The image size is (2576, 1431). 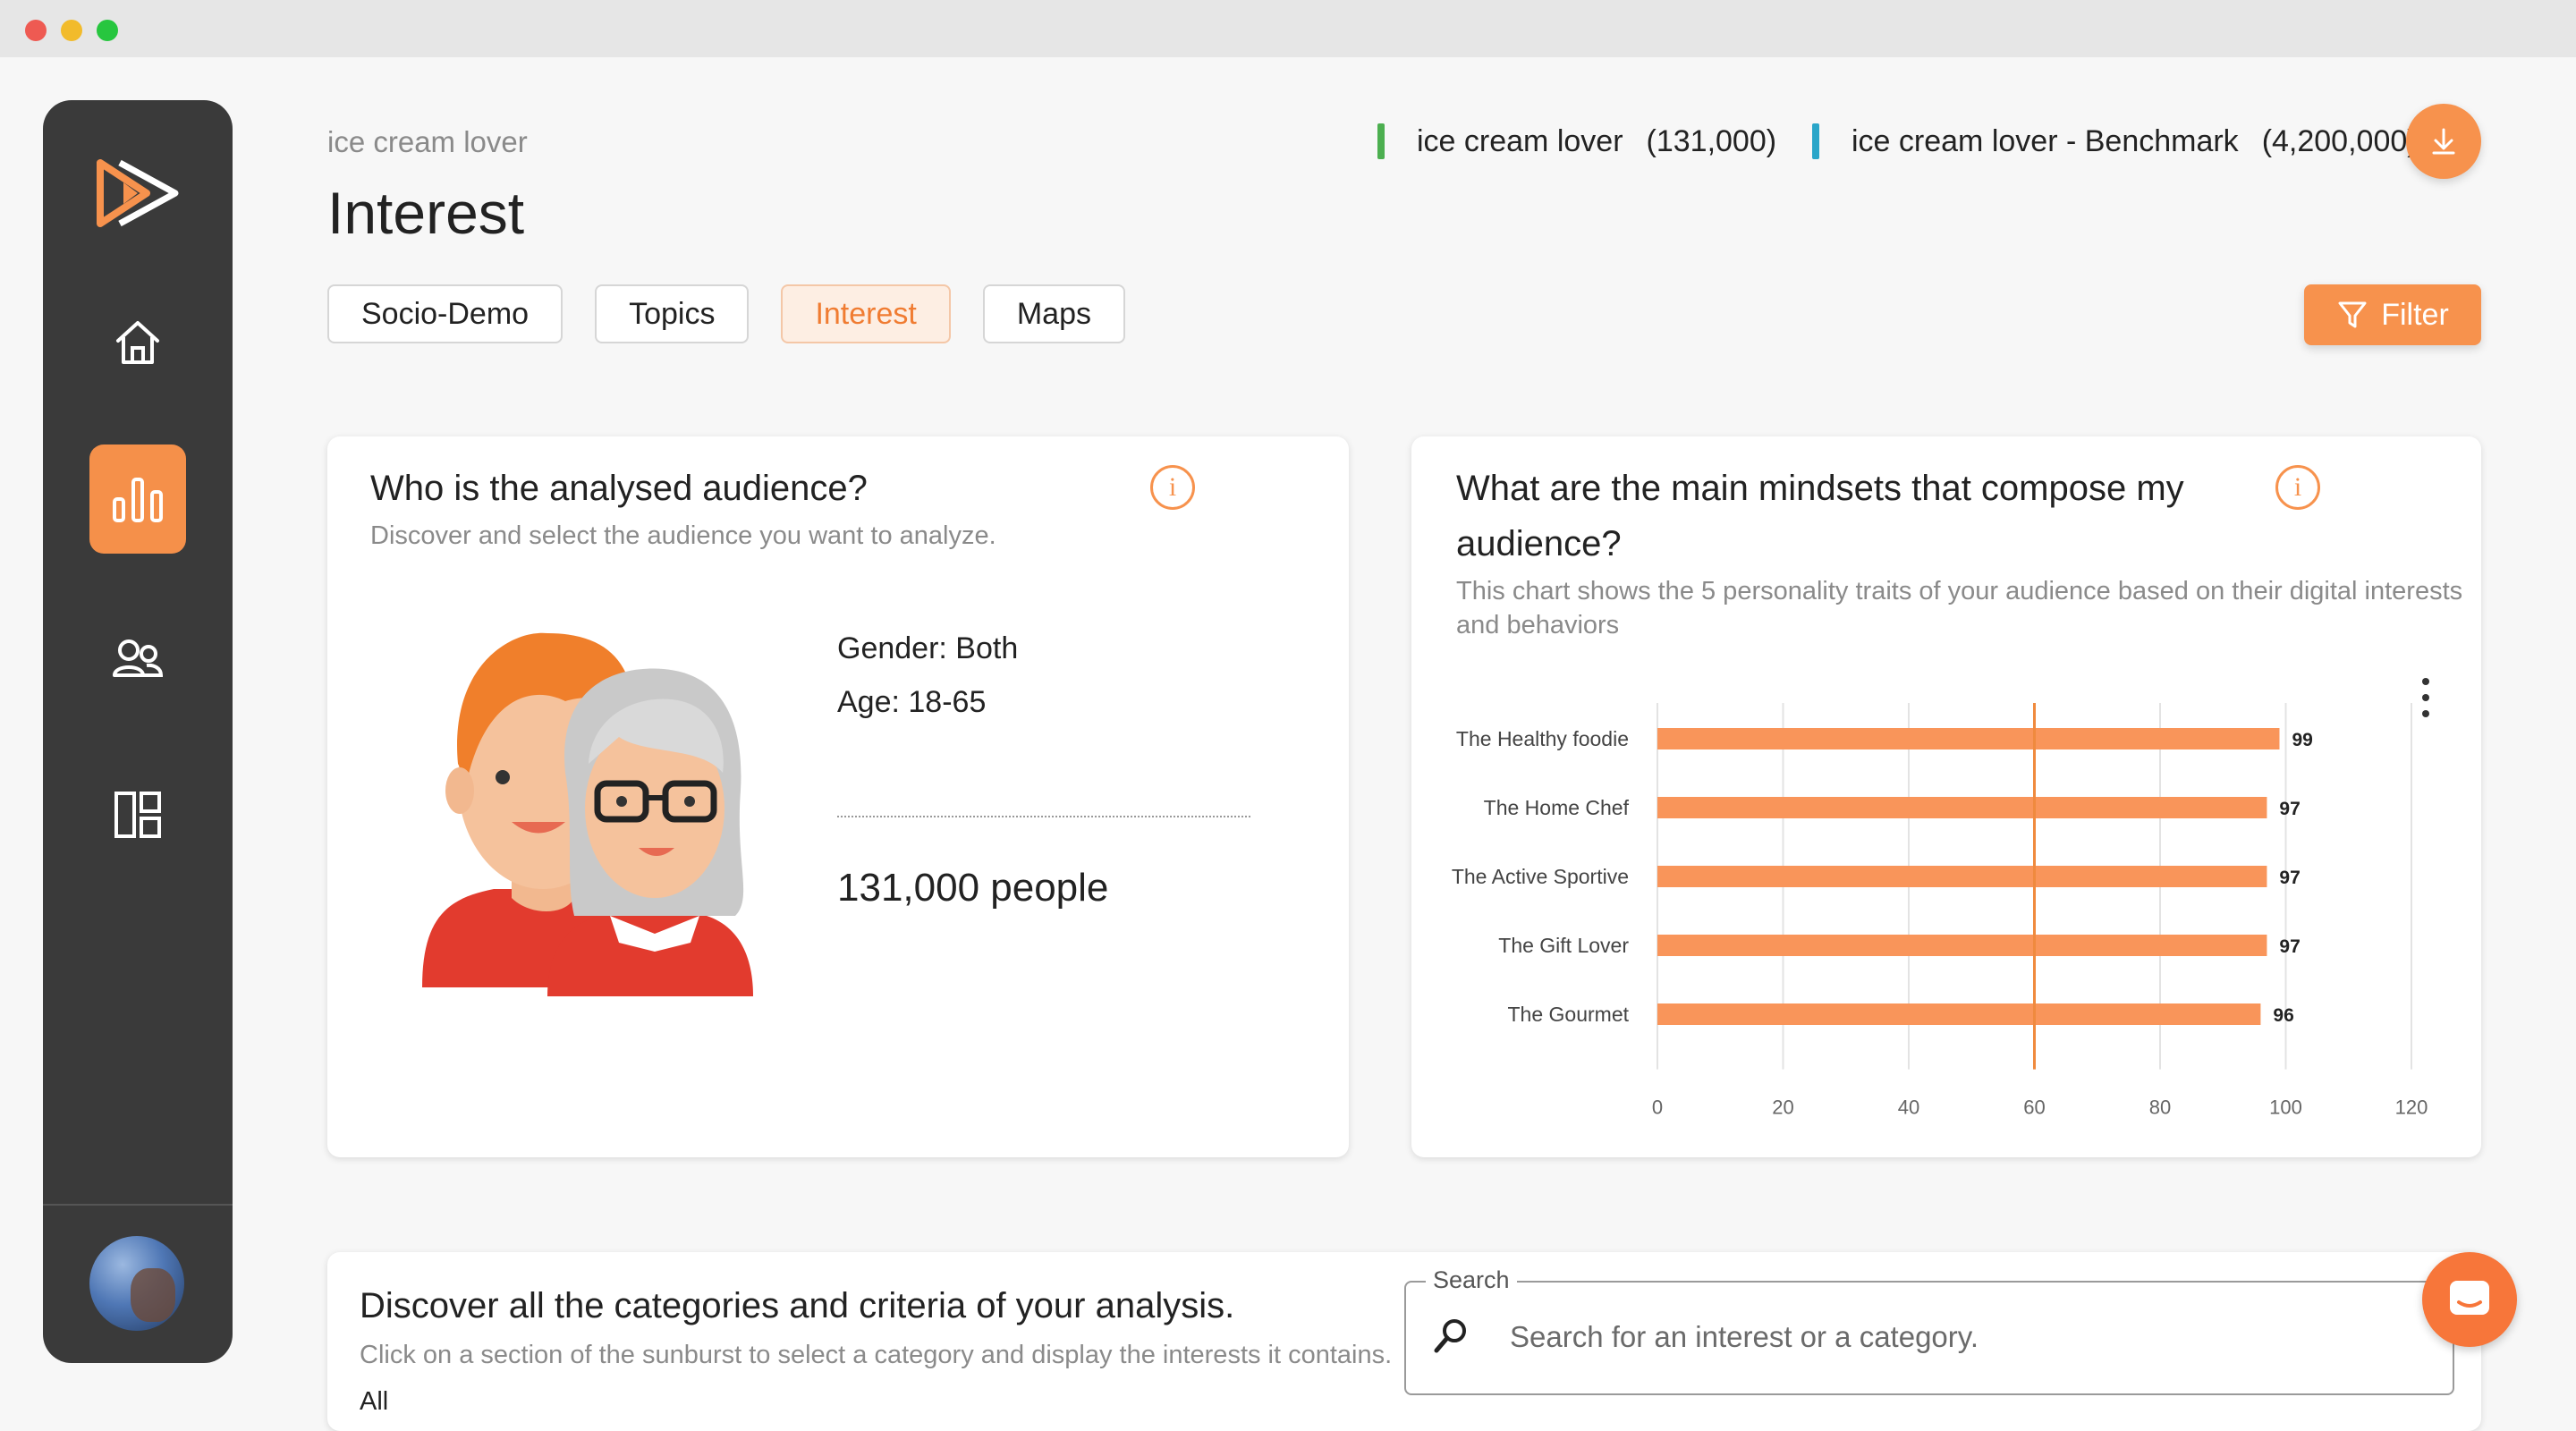 I want to click on sidebar-item-dashboard, so click(x=137, y=815).